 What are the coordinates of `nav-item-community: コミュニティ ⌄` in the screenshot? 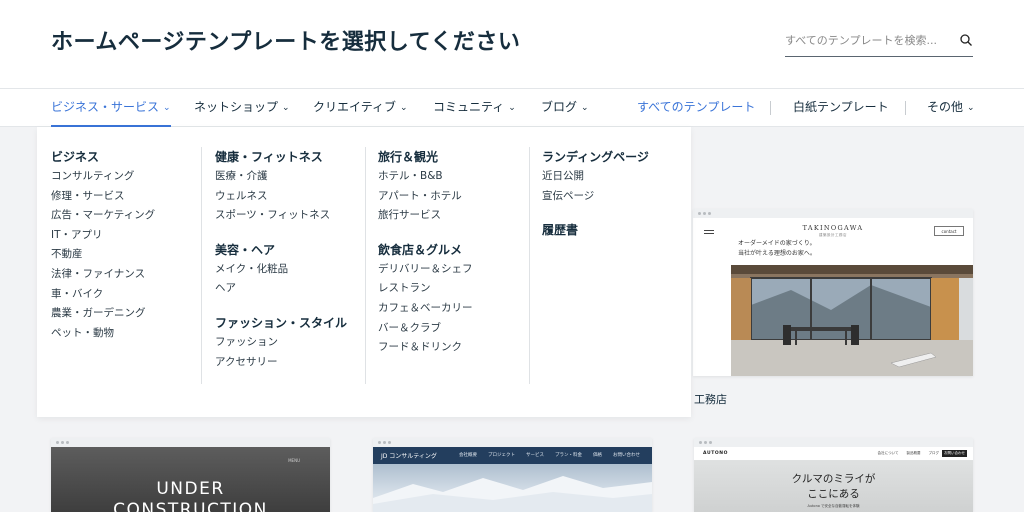 It's located at (474, 107).